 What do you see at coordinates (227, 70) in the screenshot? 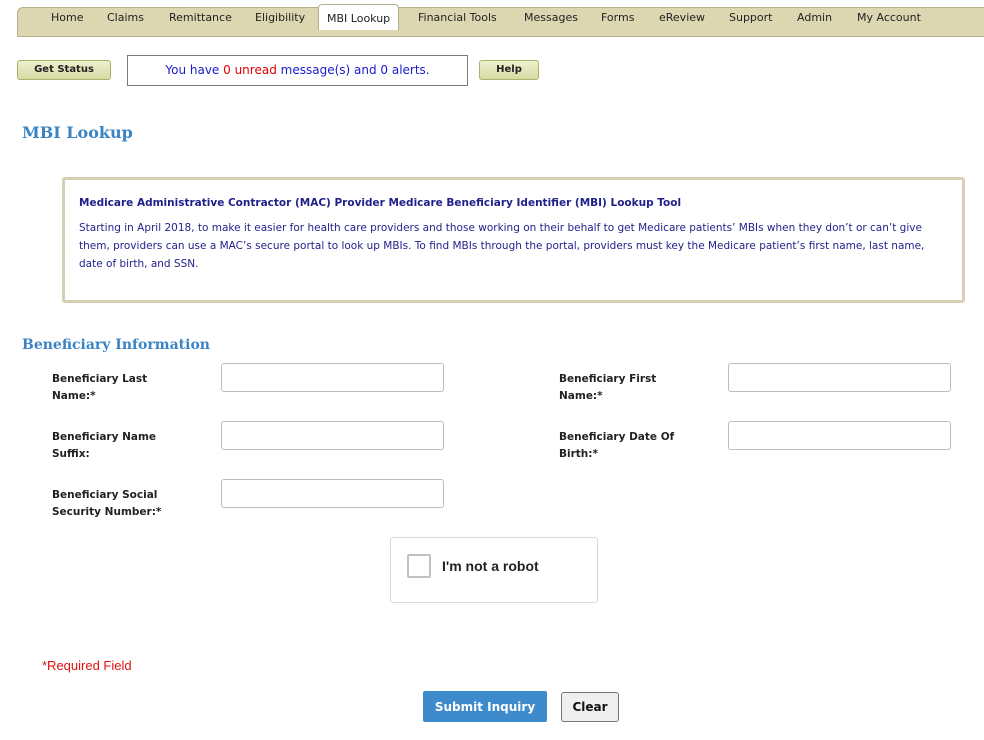
I see `unread-count: 0` at bounding box center [227, 70].